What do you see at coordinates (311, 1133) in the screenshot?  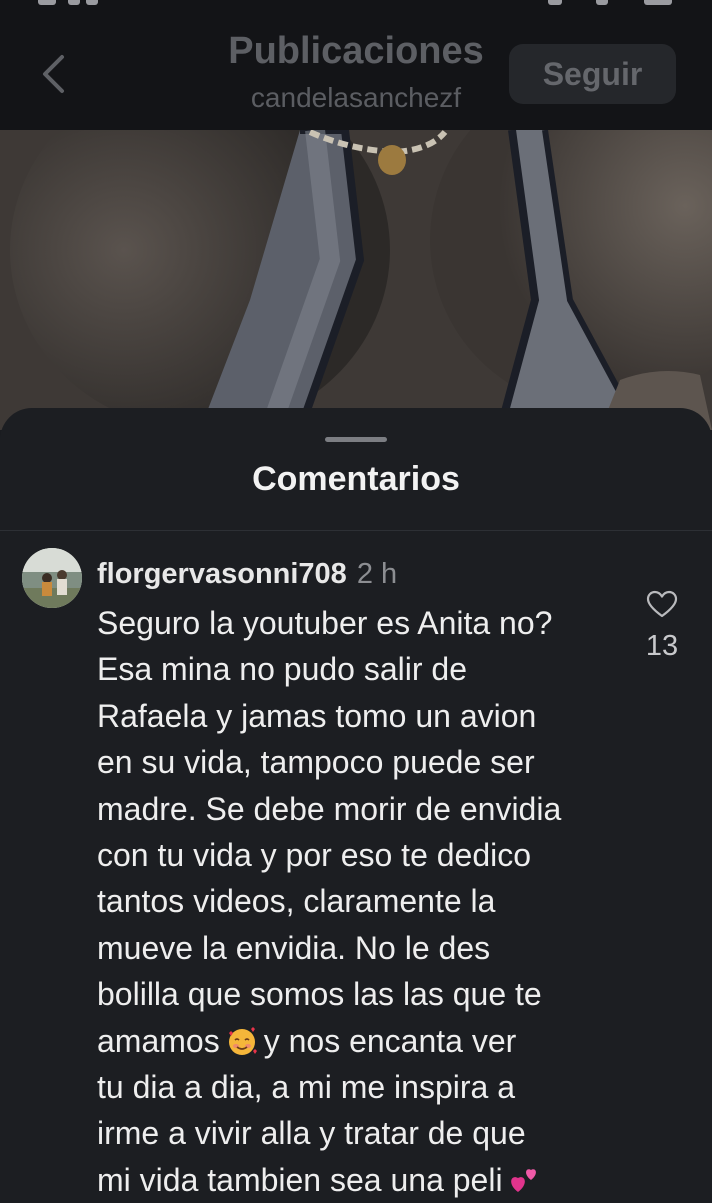 I see `comment-line: irme a vivir alla y tratar de que` at bounding box center [311, 1133].